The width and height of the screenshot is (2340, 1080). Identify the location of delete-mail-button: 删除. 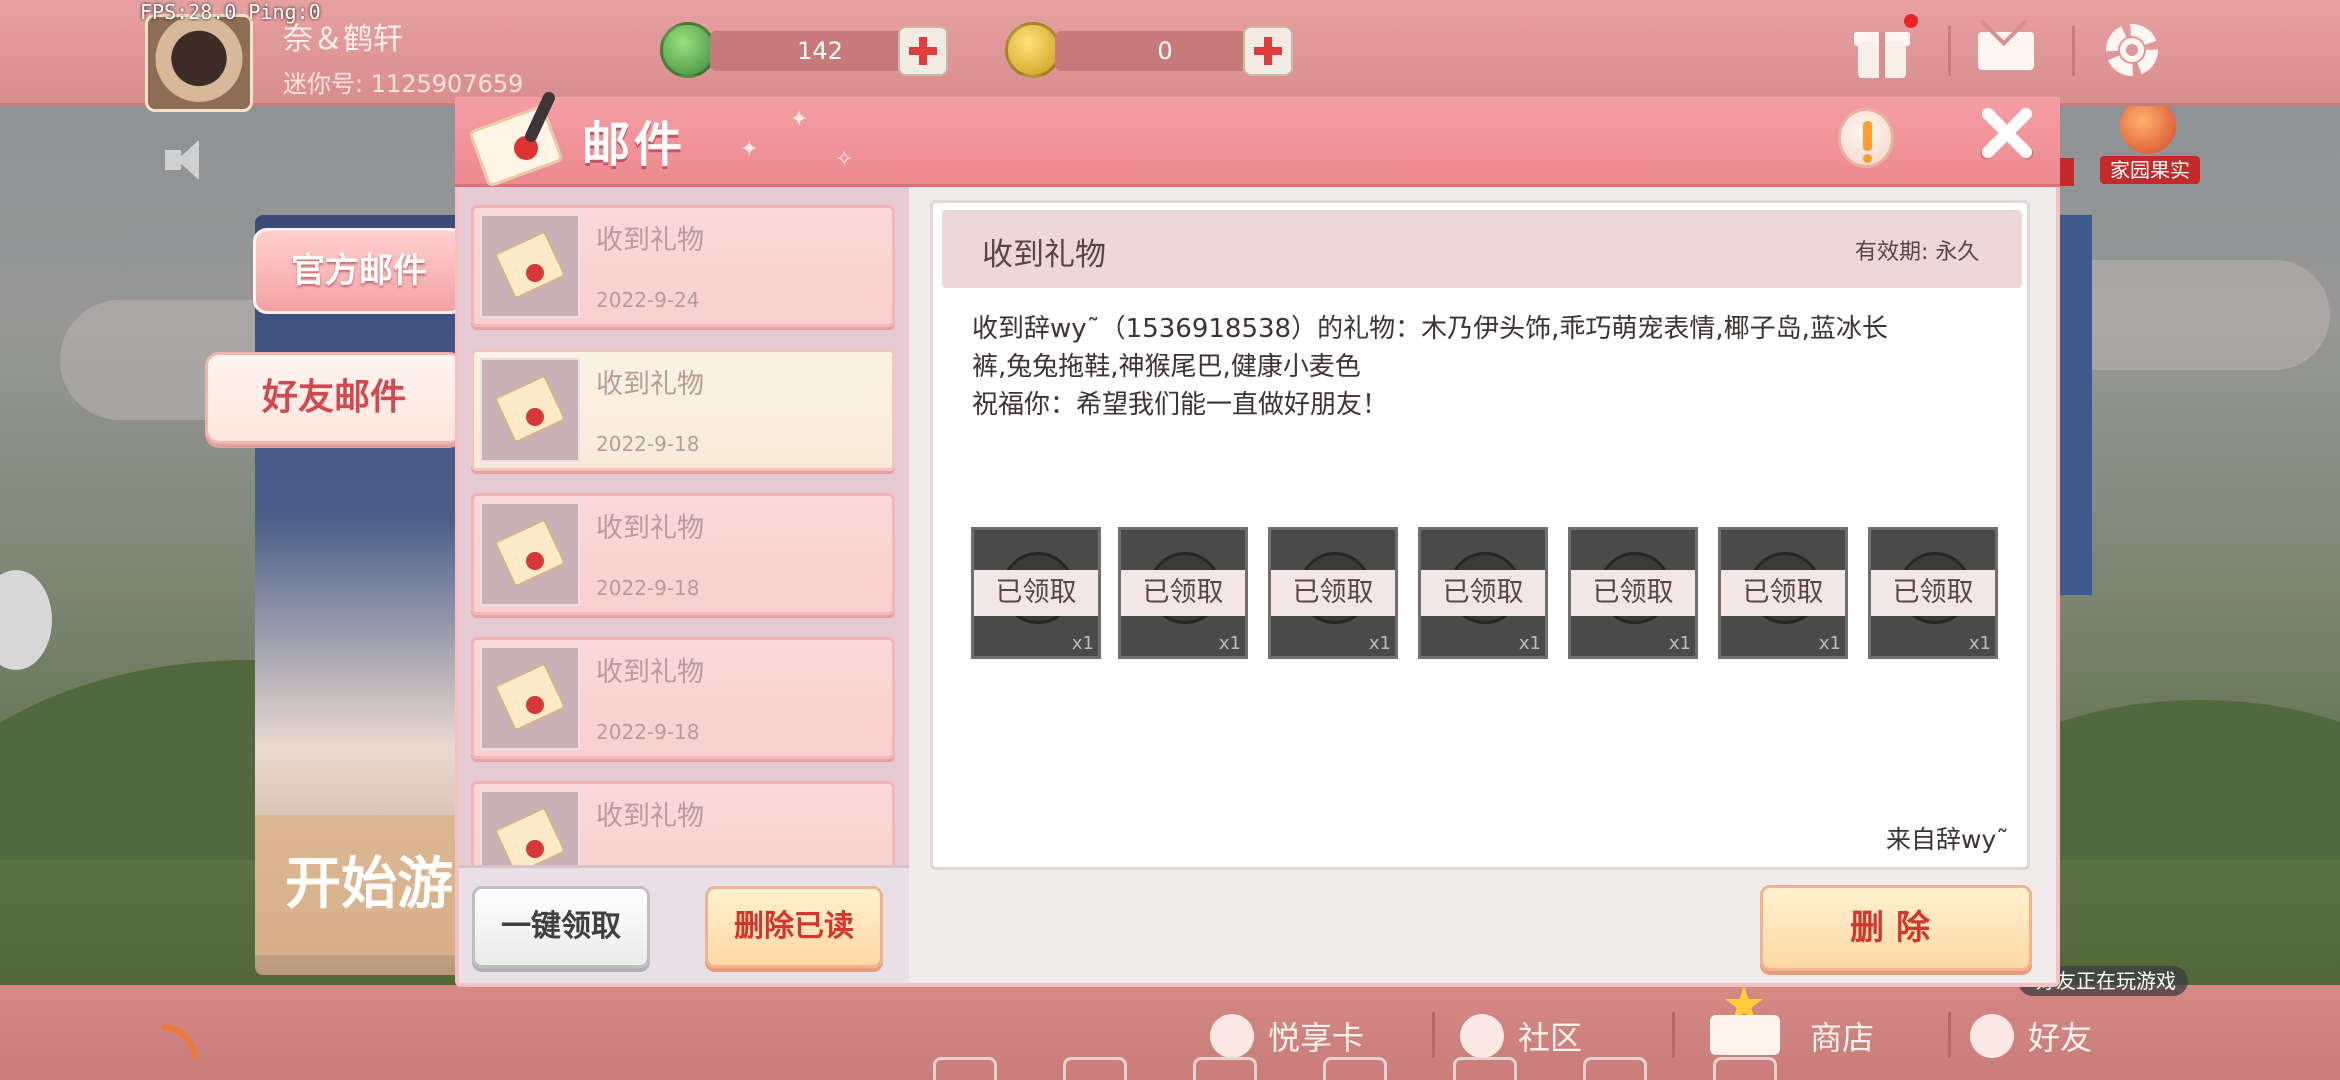
(1896, 928).